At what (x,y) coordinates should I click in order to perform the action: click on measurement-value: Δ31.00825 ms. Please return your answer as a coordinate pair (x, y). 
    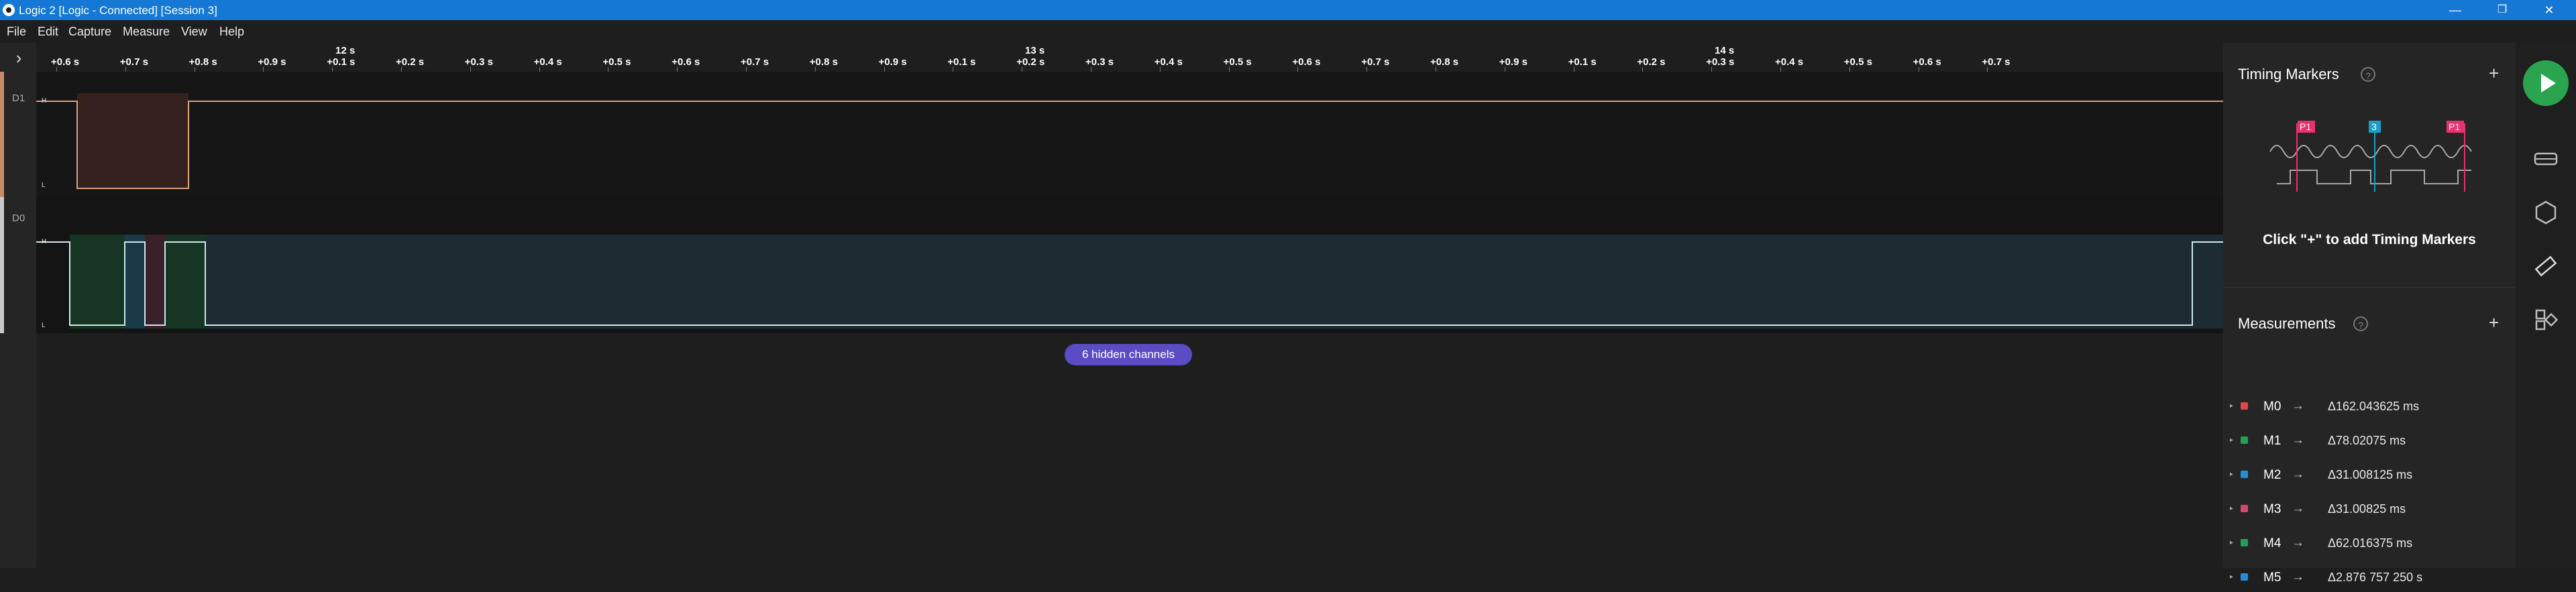
    Looking at the image, I should click on (2367, 509).